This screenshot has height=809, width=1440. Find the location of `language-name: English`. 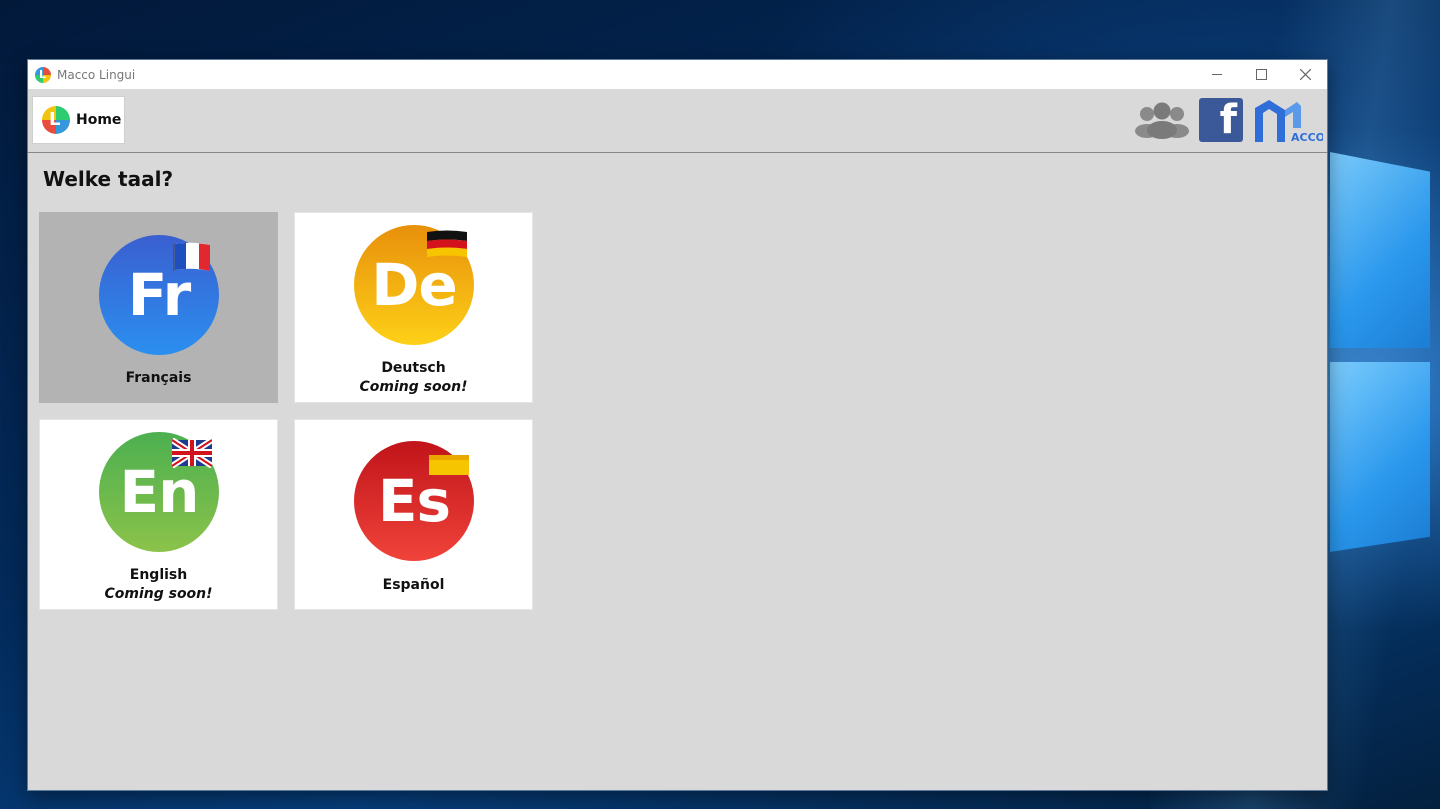

language-name: English is located at coordinates (158, 575).